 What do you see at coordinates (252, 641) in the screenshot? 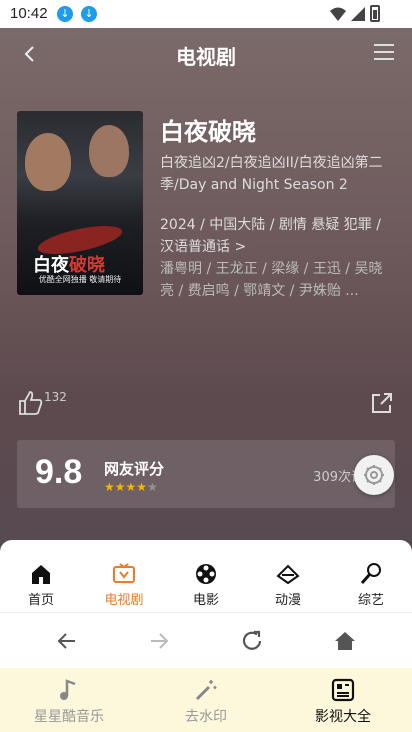
I see `refresh-icon` at bounding box center [252, 641].